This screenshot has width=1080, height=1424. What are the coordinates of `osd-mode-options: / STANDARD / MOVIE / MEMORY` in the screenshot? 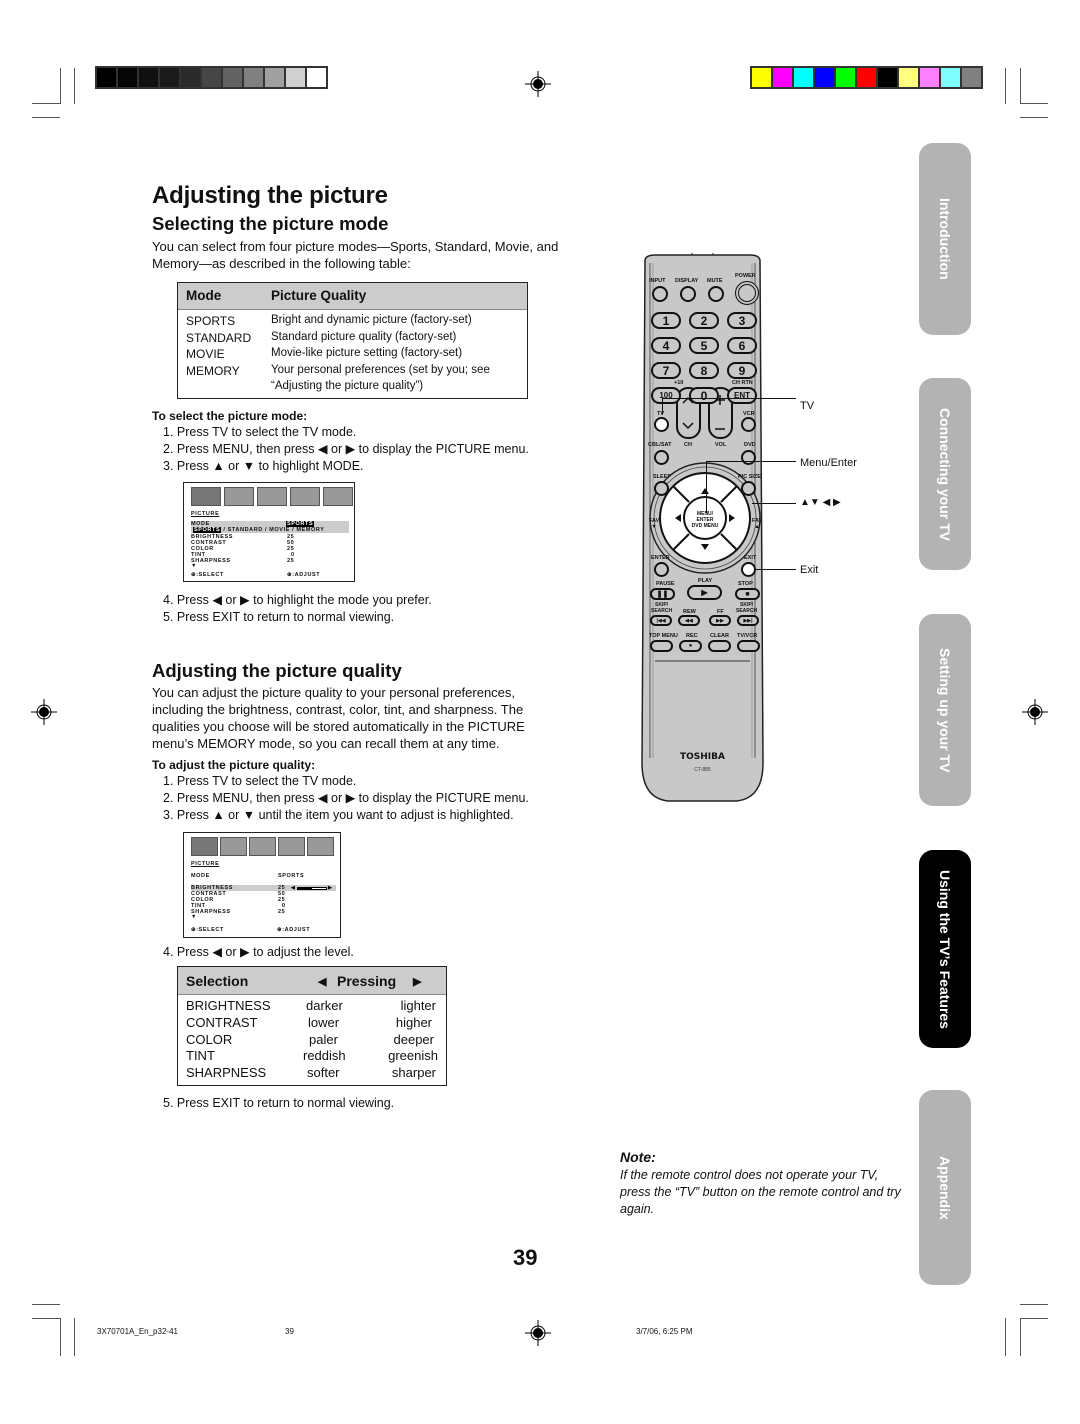 It's located at (273, 529).